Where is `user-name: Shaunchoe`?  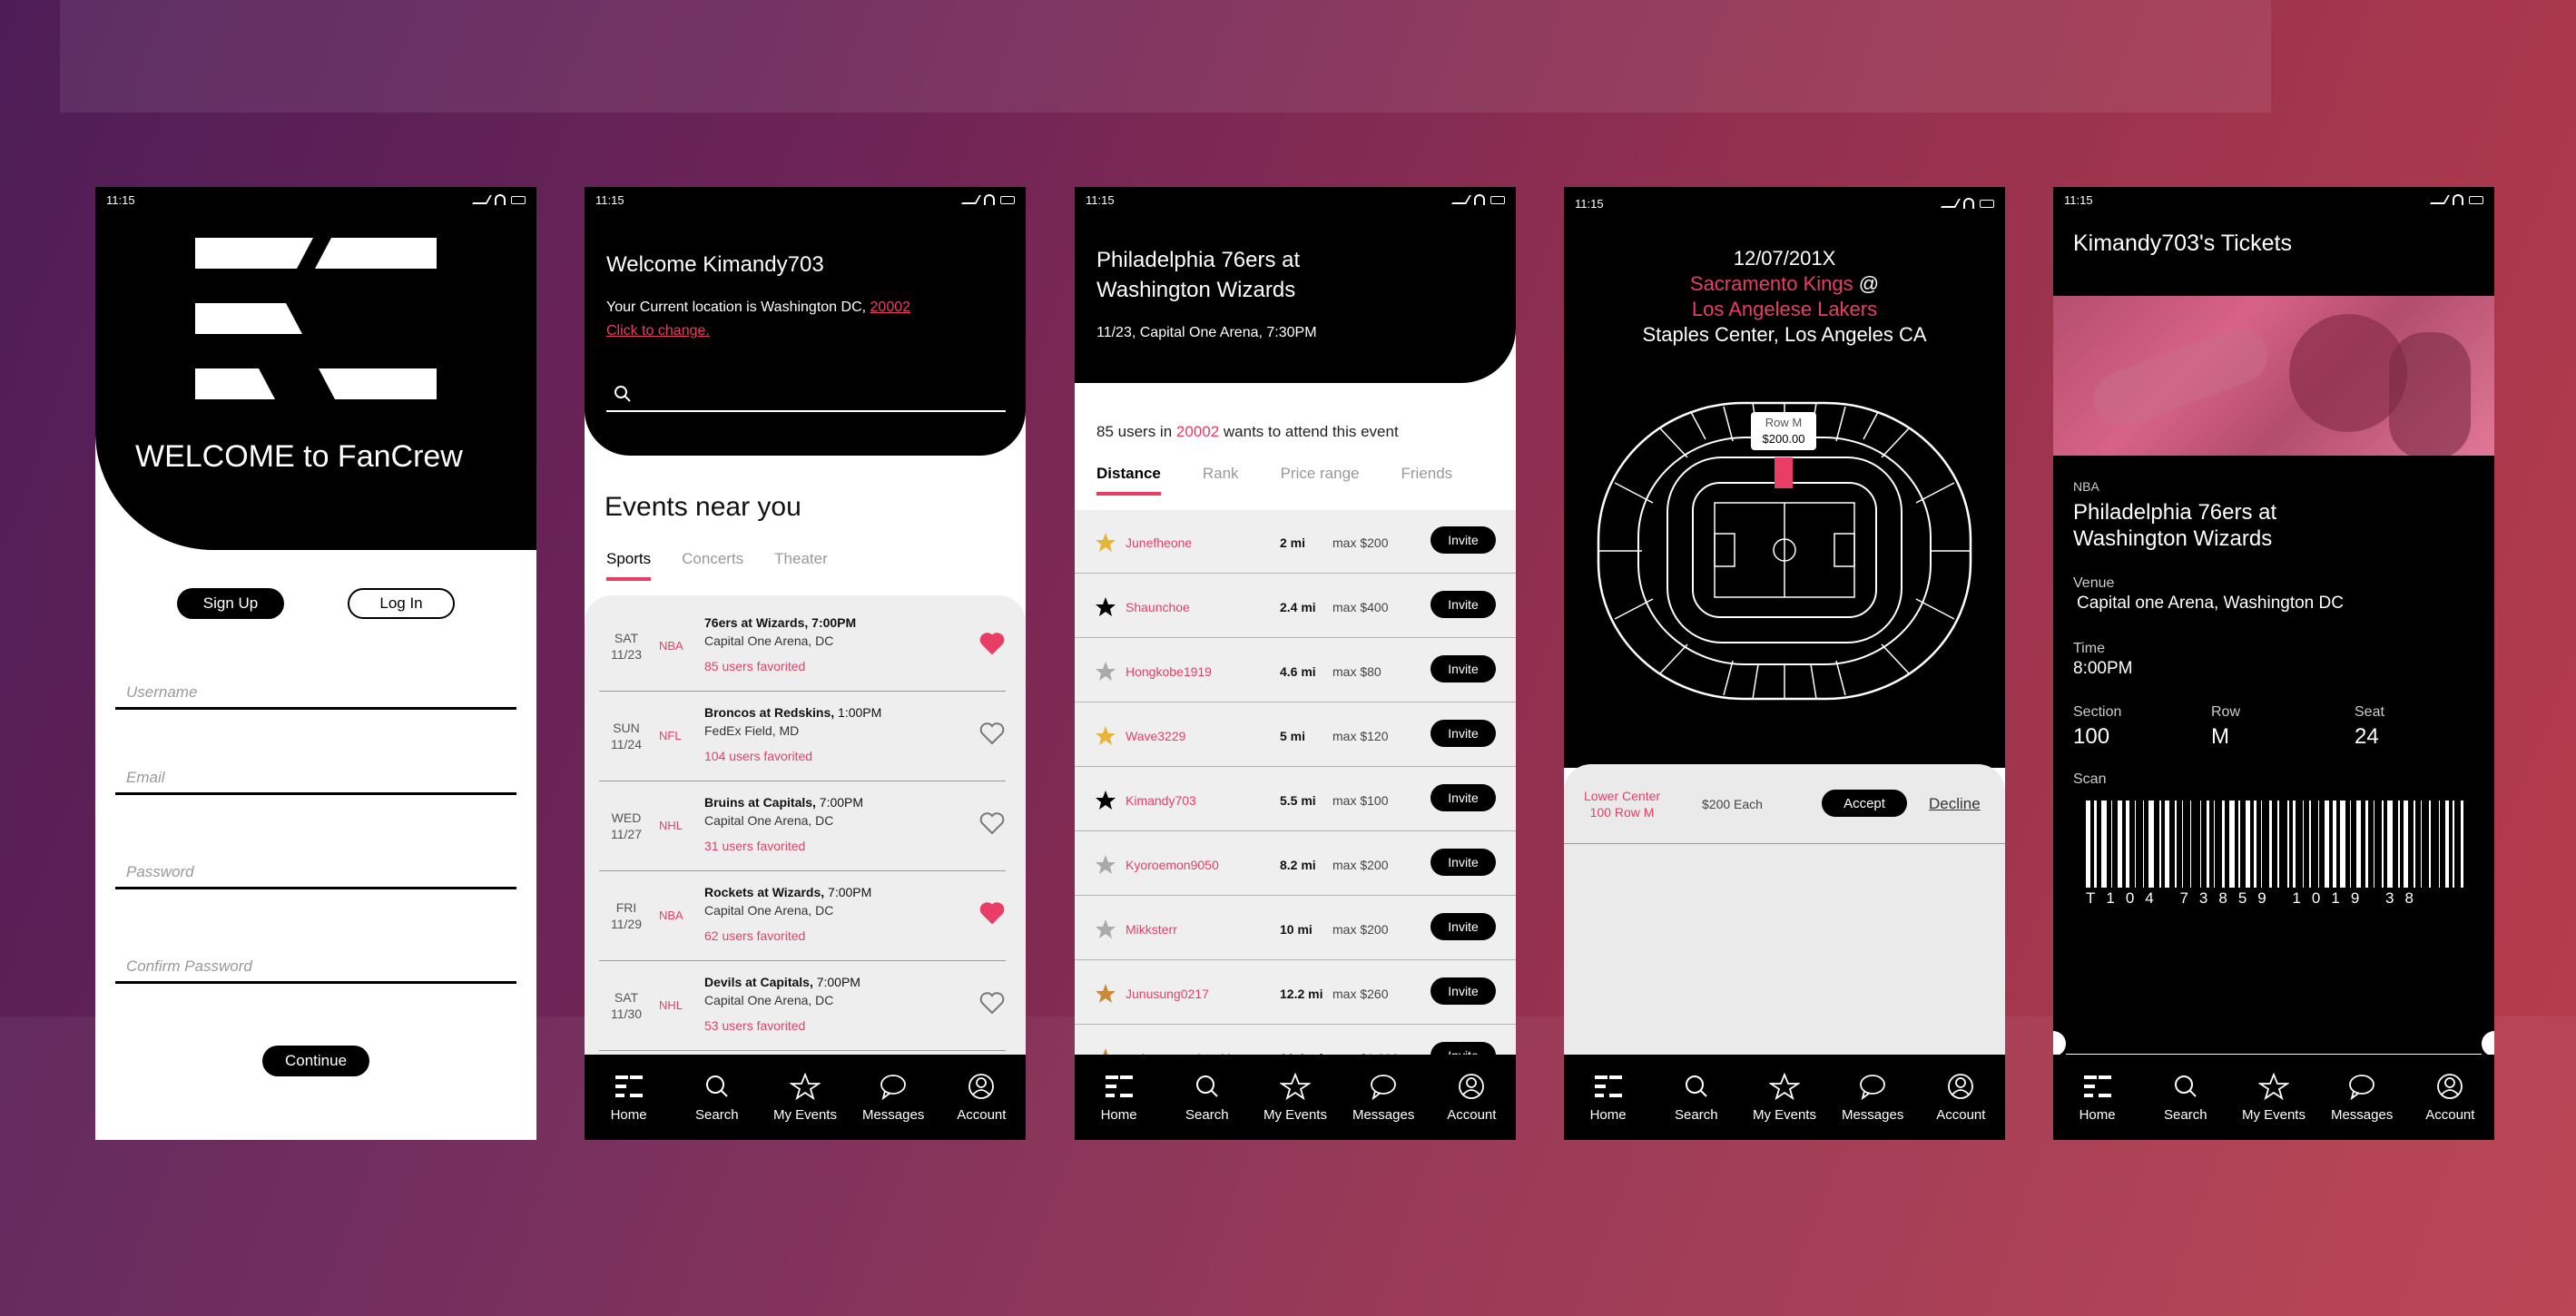
user-name: Shaunchoe is located at coordinates (1158, 607).